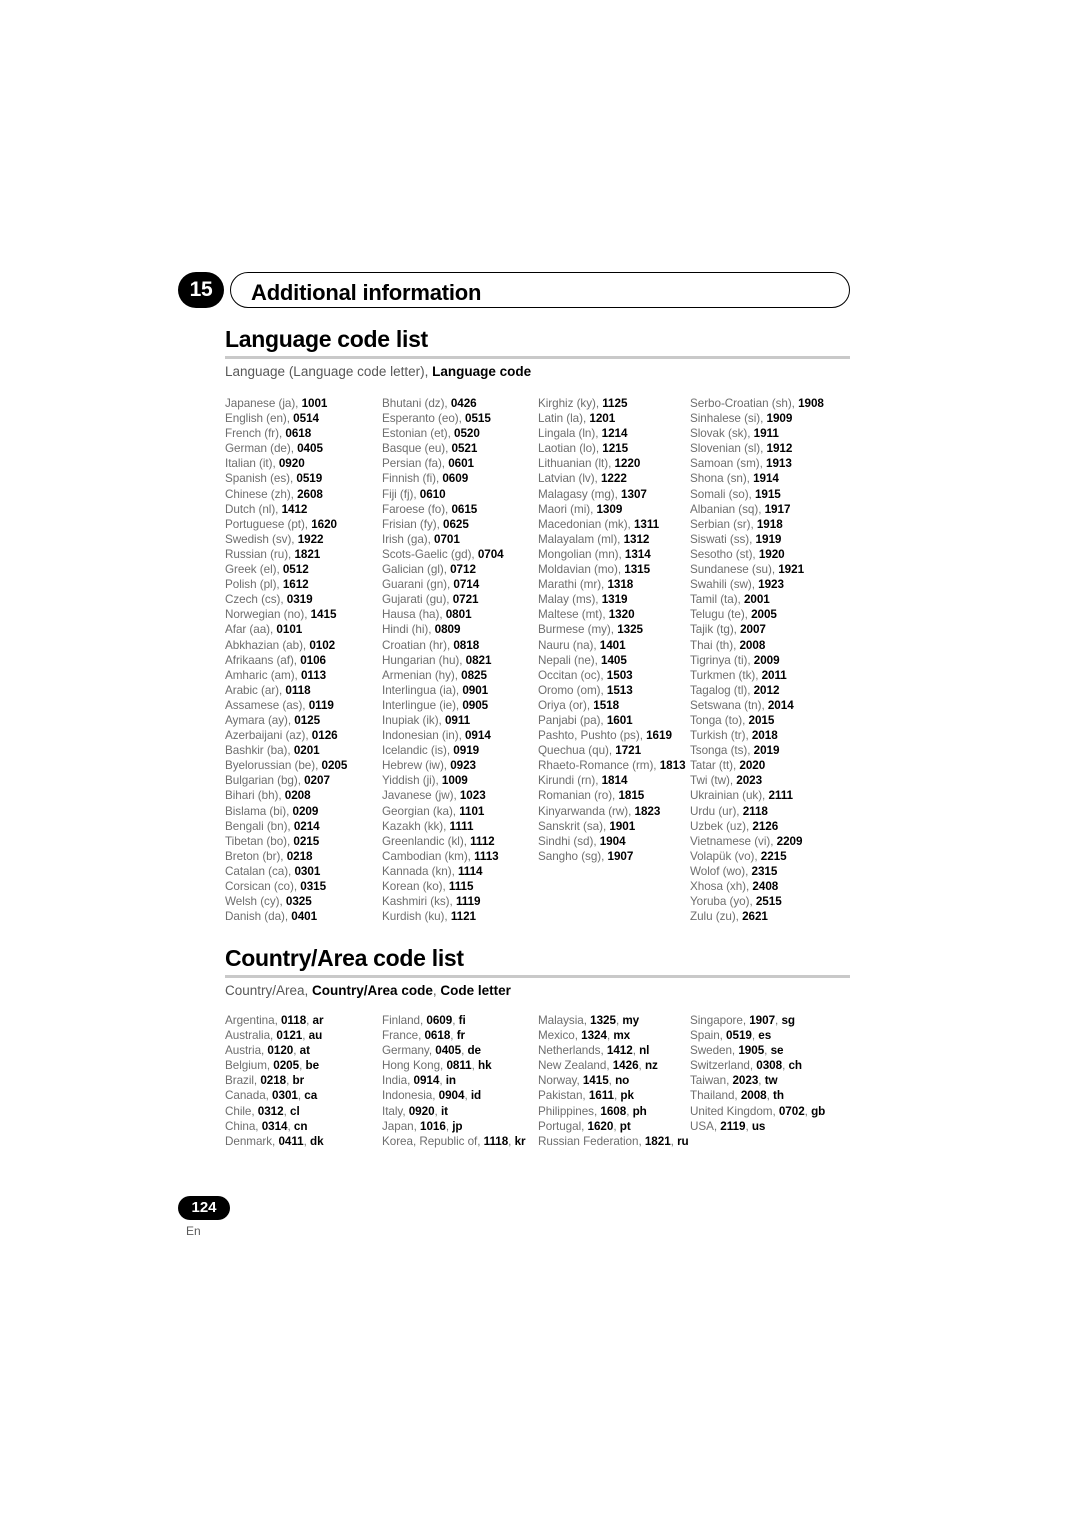  I want to click on code-entry-code: 2005, so click(764, 615).